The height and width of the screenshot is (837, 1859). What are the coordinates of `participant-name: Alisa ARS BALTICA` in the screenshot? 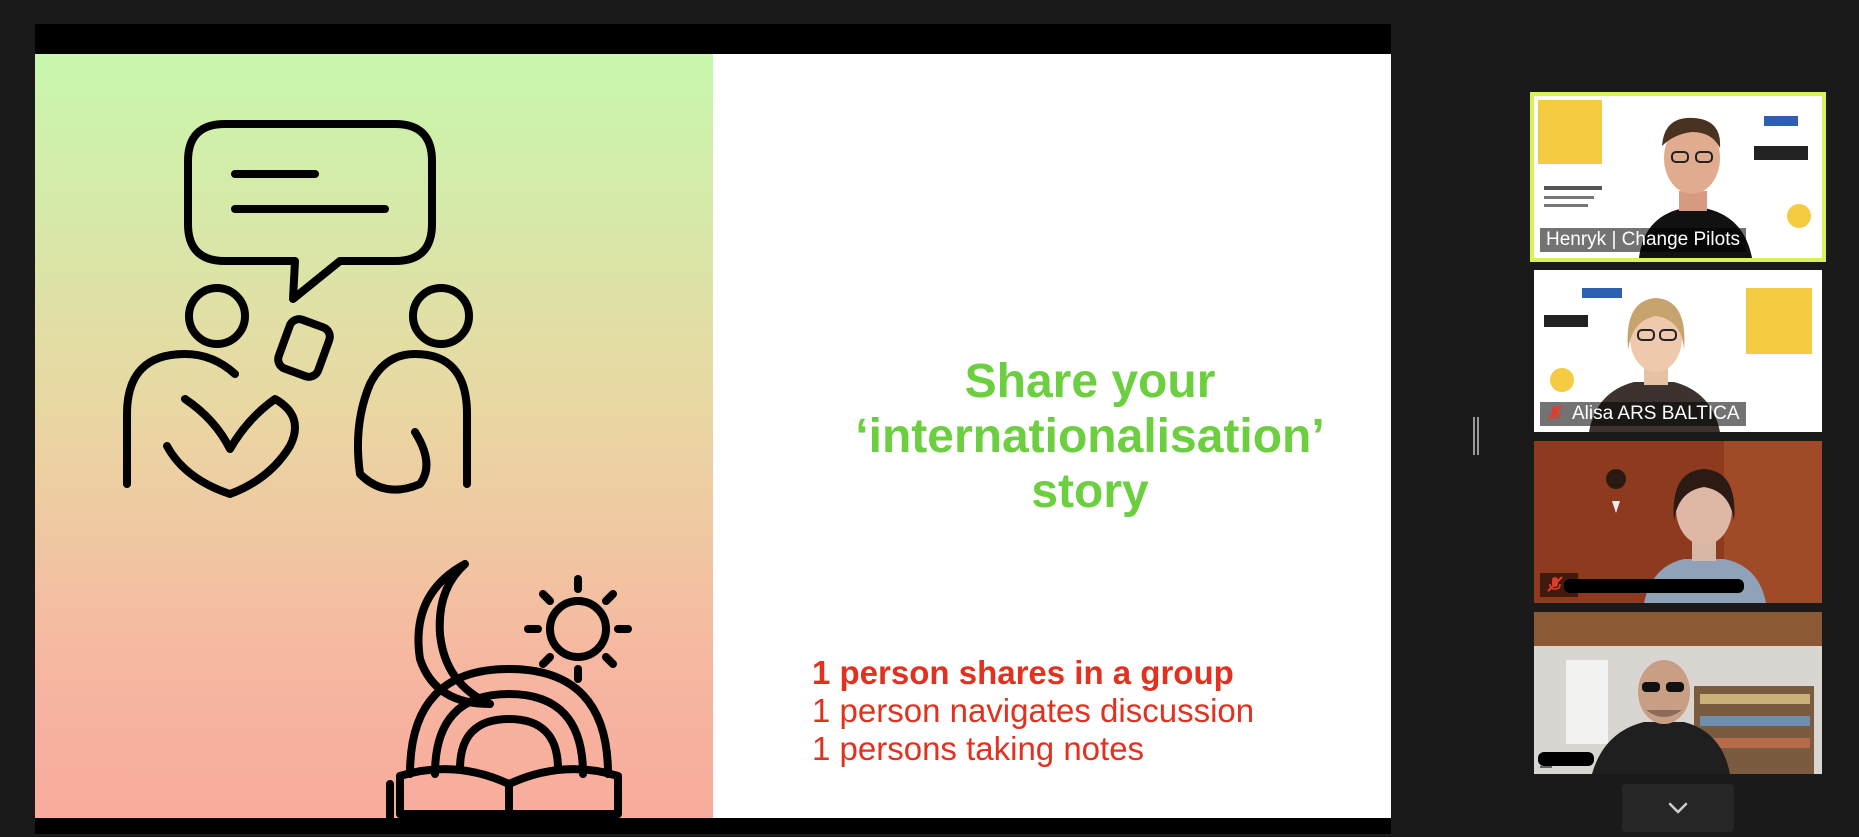 It's located at (1643, 414).